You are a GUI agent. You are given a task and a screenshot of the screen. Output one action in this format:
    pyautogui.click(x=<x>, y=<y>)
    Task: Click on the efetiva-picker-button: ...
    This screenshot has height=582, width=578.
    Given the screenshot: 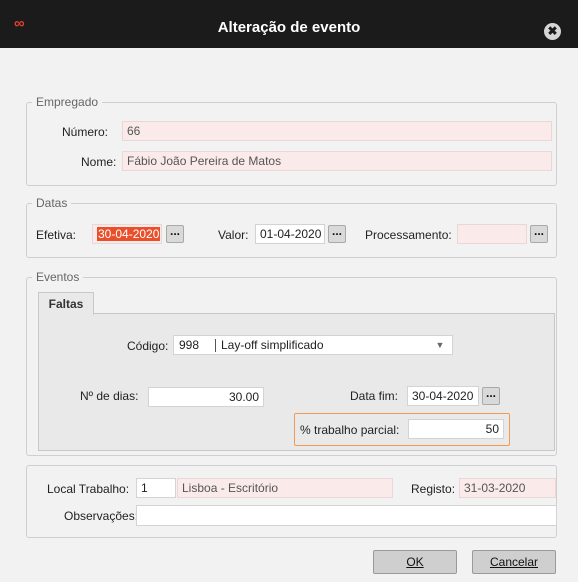 What is the action you would take?
    pyautogui.click(x=175, y=234)
    